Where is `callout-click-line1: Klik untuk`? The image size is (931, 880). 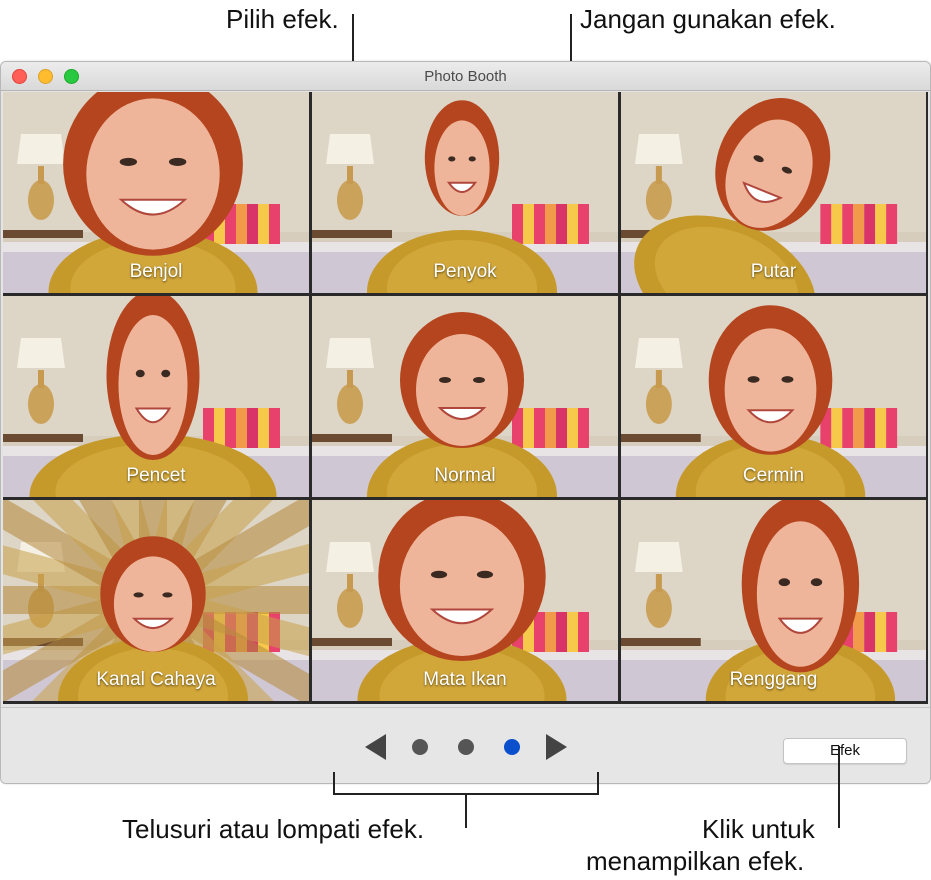 callout-click-line1: Klik untuk is located at coordinates (758, 829).